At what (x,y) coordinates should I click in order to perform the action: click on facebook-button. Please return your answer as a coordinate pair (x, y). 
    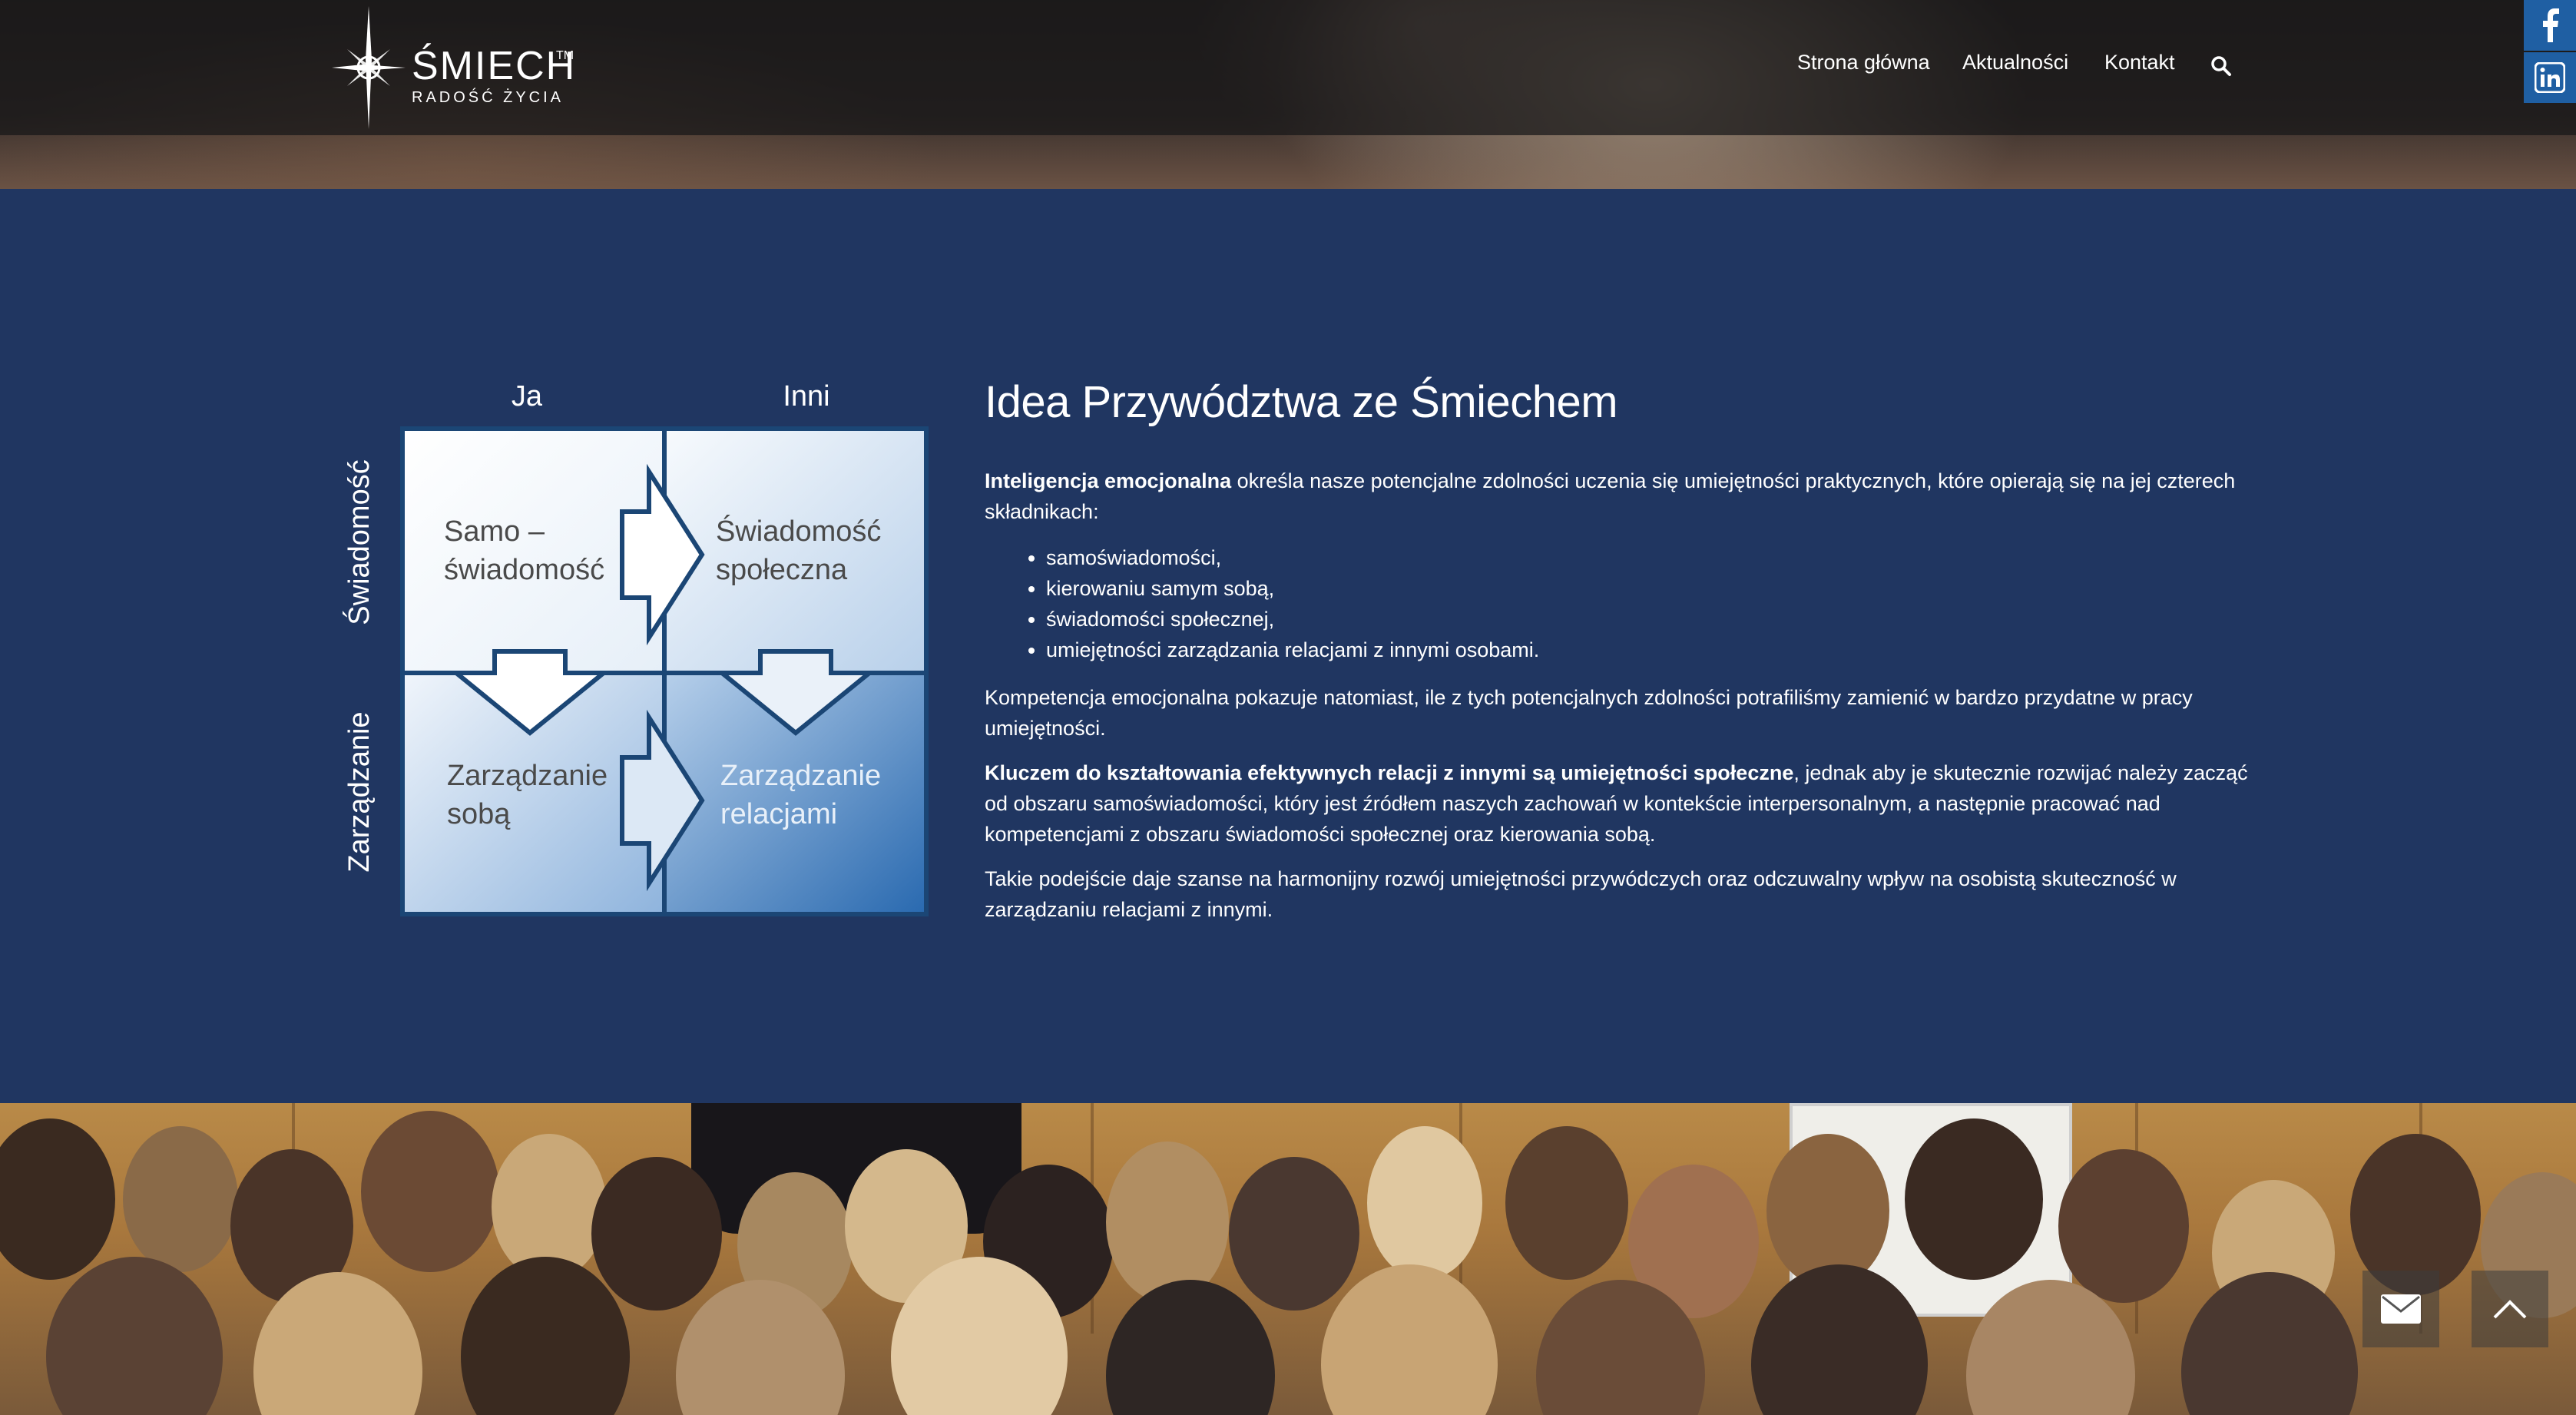
    Looking at the image, I should click on (2550, 26).